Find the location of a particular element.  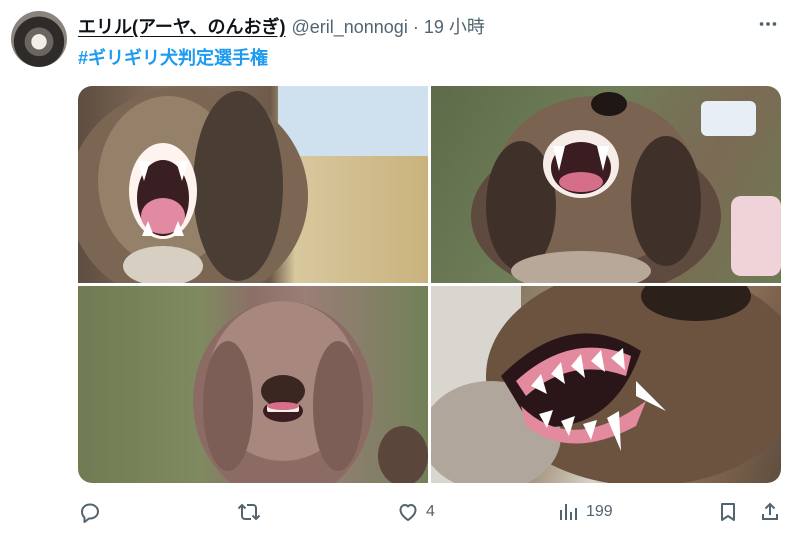

views-button: 199 is located at coordinates (584, 512).